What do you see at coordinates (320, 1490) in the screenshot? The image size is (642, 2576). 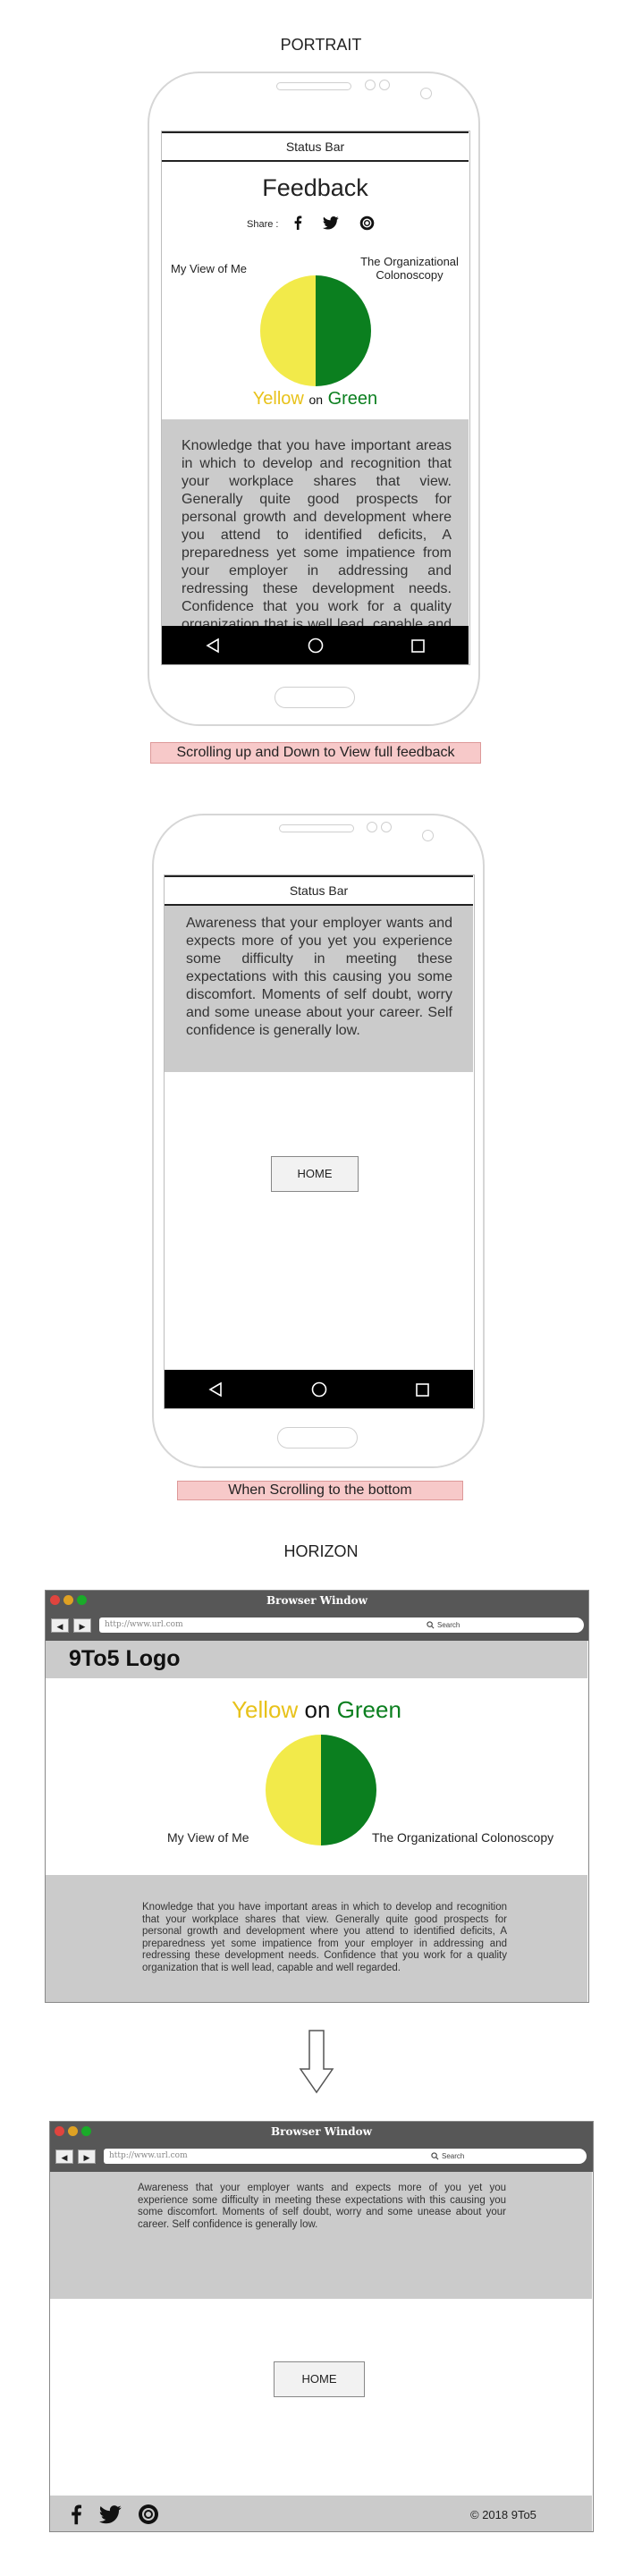 I see `bottom-caption: When Scrolling to the bottom` at bounding box center [320, 1490].